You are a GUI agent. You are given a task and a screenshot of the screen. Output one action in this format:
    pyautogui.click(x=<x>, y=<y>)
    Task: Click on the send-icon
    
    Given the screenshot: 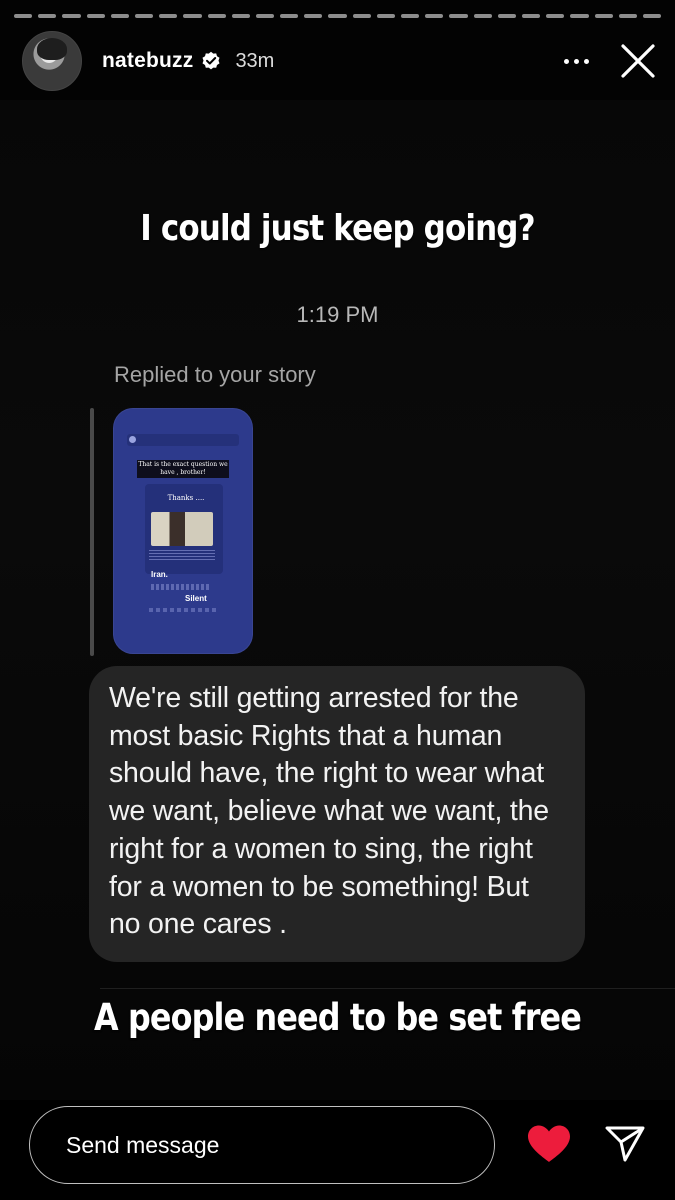 What is the action you would take?
    pyautogui.click(x=625, y=1144)
    